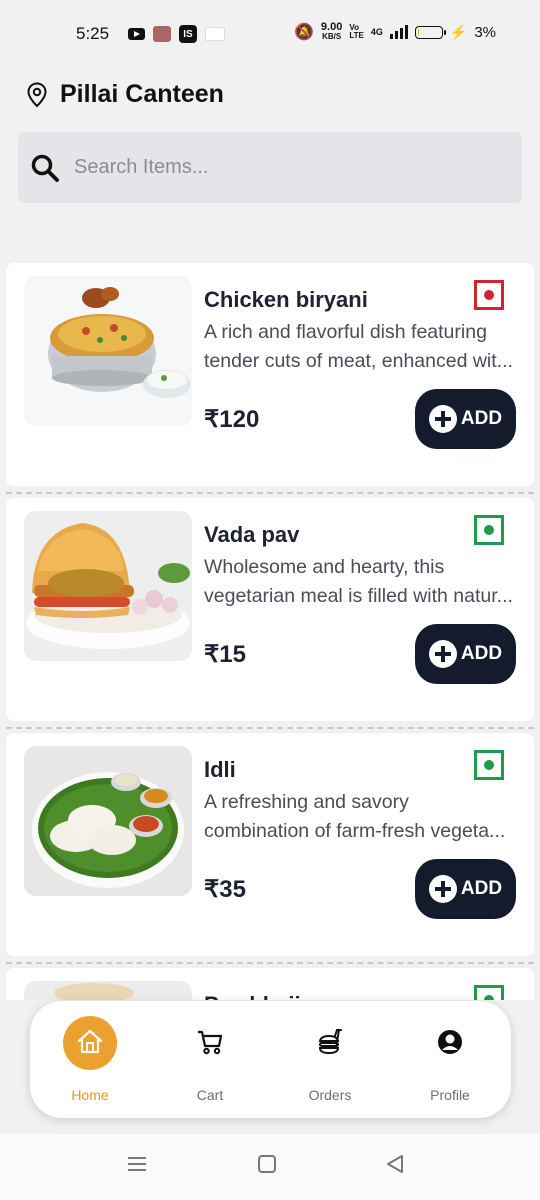 This screenshot has height=1200, width=540. Describe the element at coordinates (225, 889) in the screenshot. I see `item-price: ₹35` at that location.